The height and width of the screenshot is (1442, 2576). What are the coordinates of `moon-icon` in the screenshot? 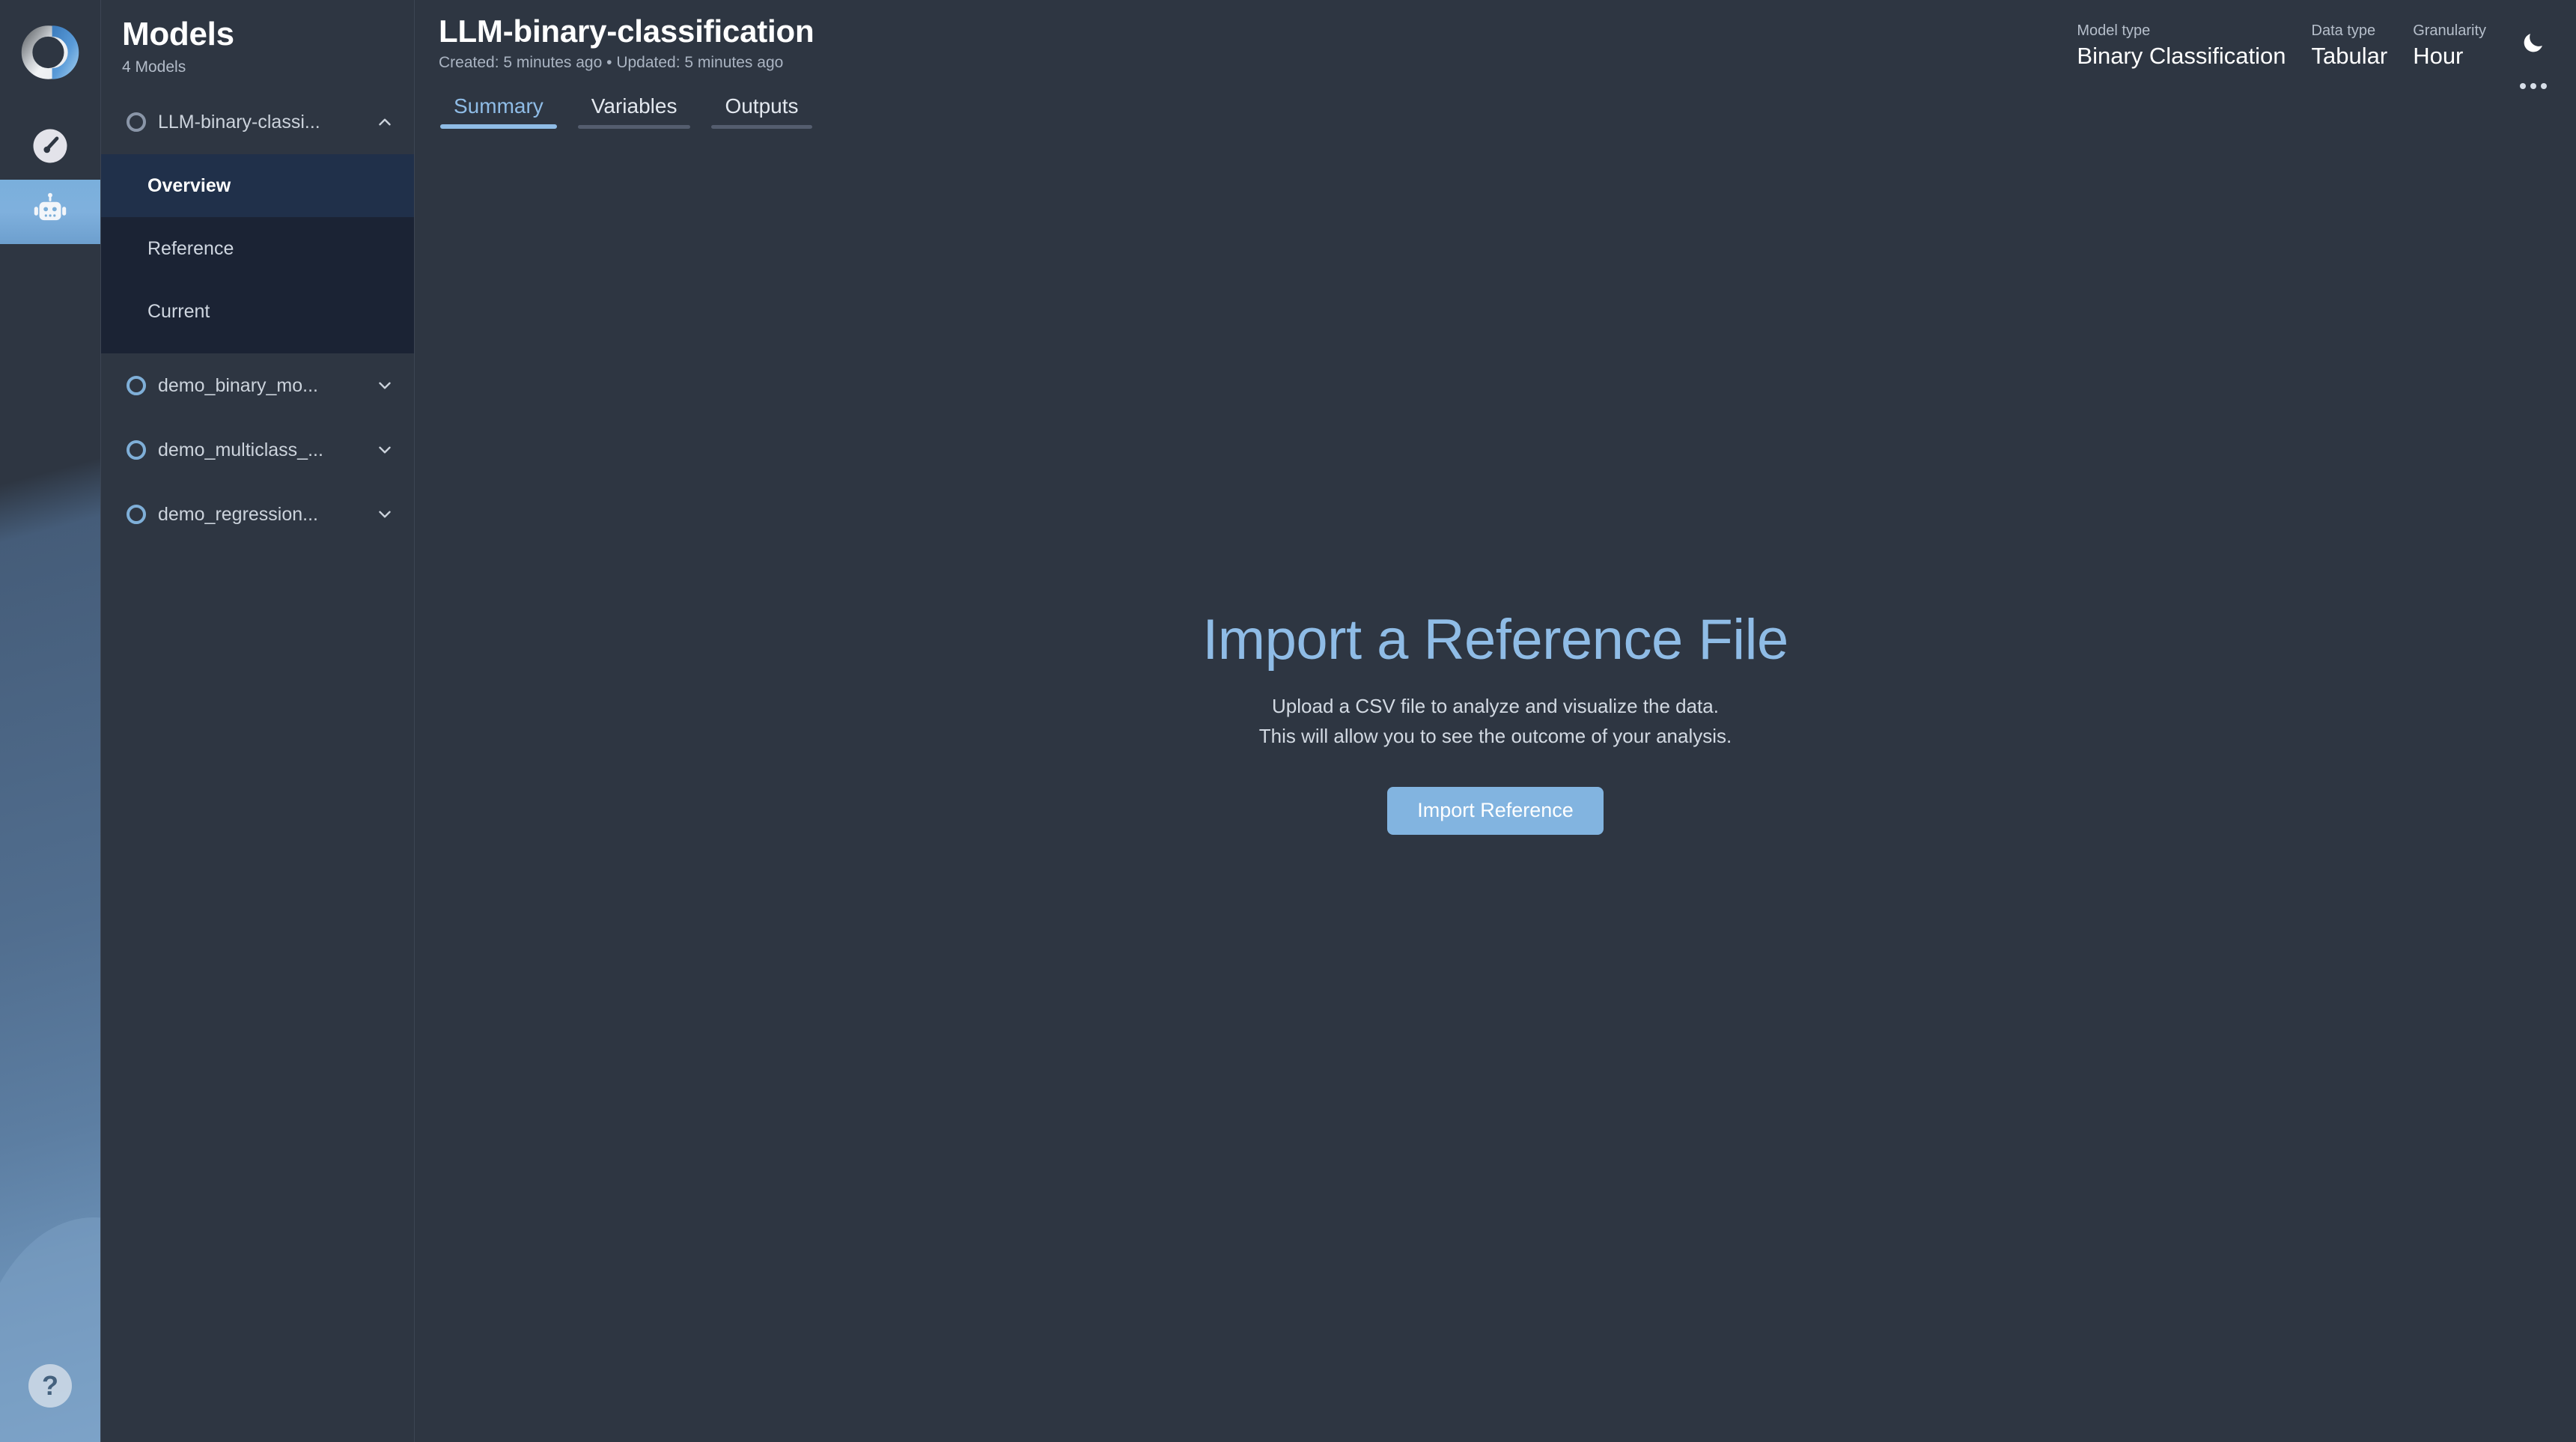 It's located at (2533, 43).